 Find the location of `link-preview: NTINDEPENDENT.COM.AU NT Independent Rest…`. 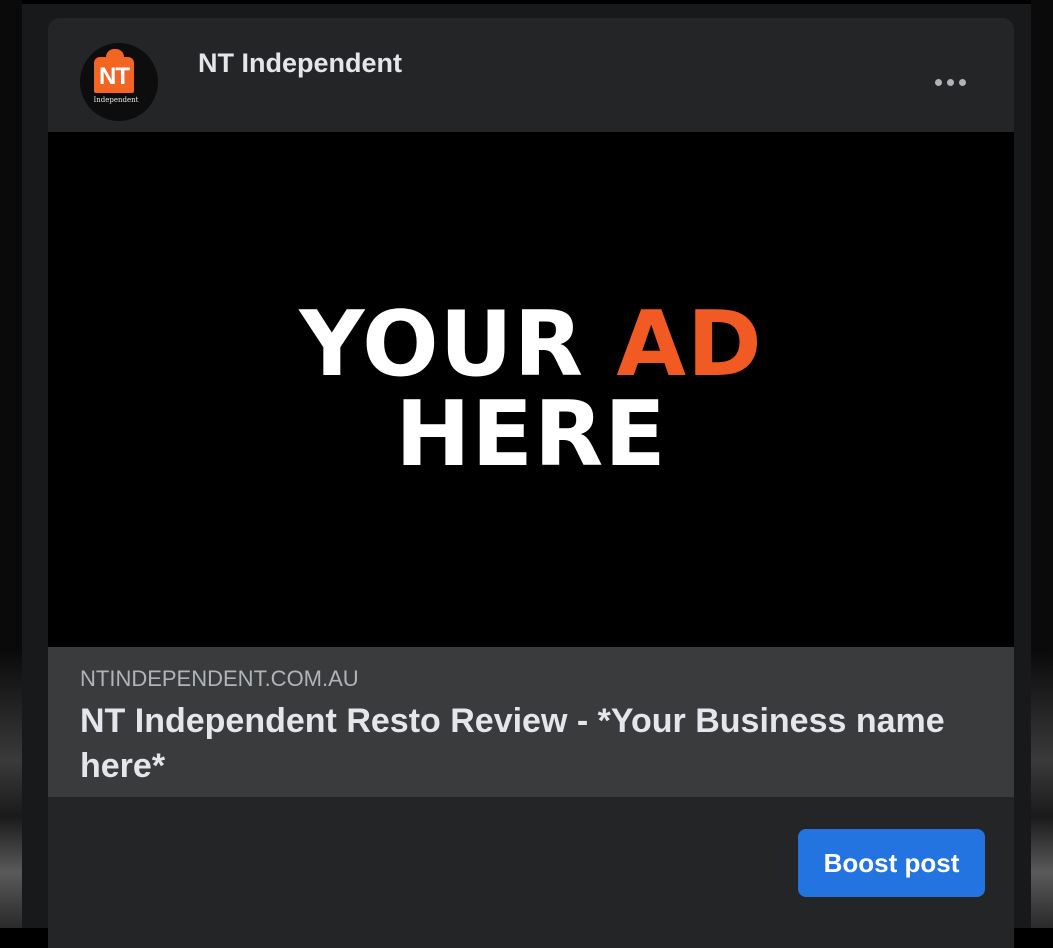

link-preview: NTINDEPENDENT.COM.AU NT Independent Rest… is located at coordinates (531, 722).